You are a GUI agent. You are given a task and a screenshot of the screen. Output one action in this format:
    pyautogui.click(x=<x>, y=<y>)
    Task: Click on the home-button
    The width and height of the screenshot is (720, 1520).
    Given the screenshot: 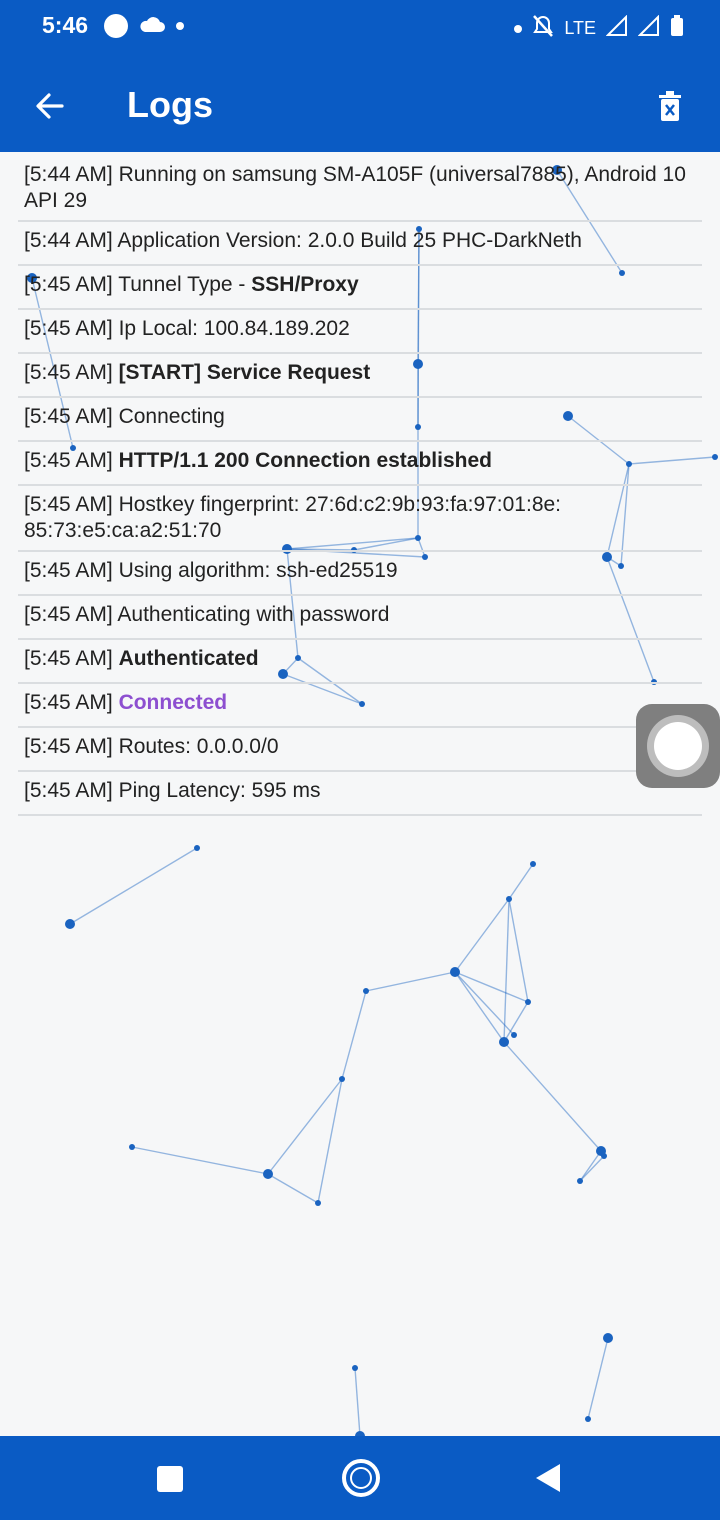 What is the action you would take?
    pyautogui.click(x=361, y=1478)
    